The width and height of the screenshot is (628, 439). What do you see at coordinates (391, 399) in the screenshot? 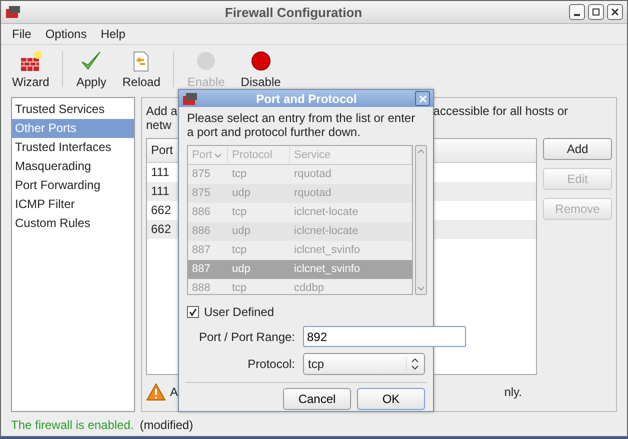
I see `dialog-button: OK` at bounding box center [391, 399].